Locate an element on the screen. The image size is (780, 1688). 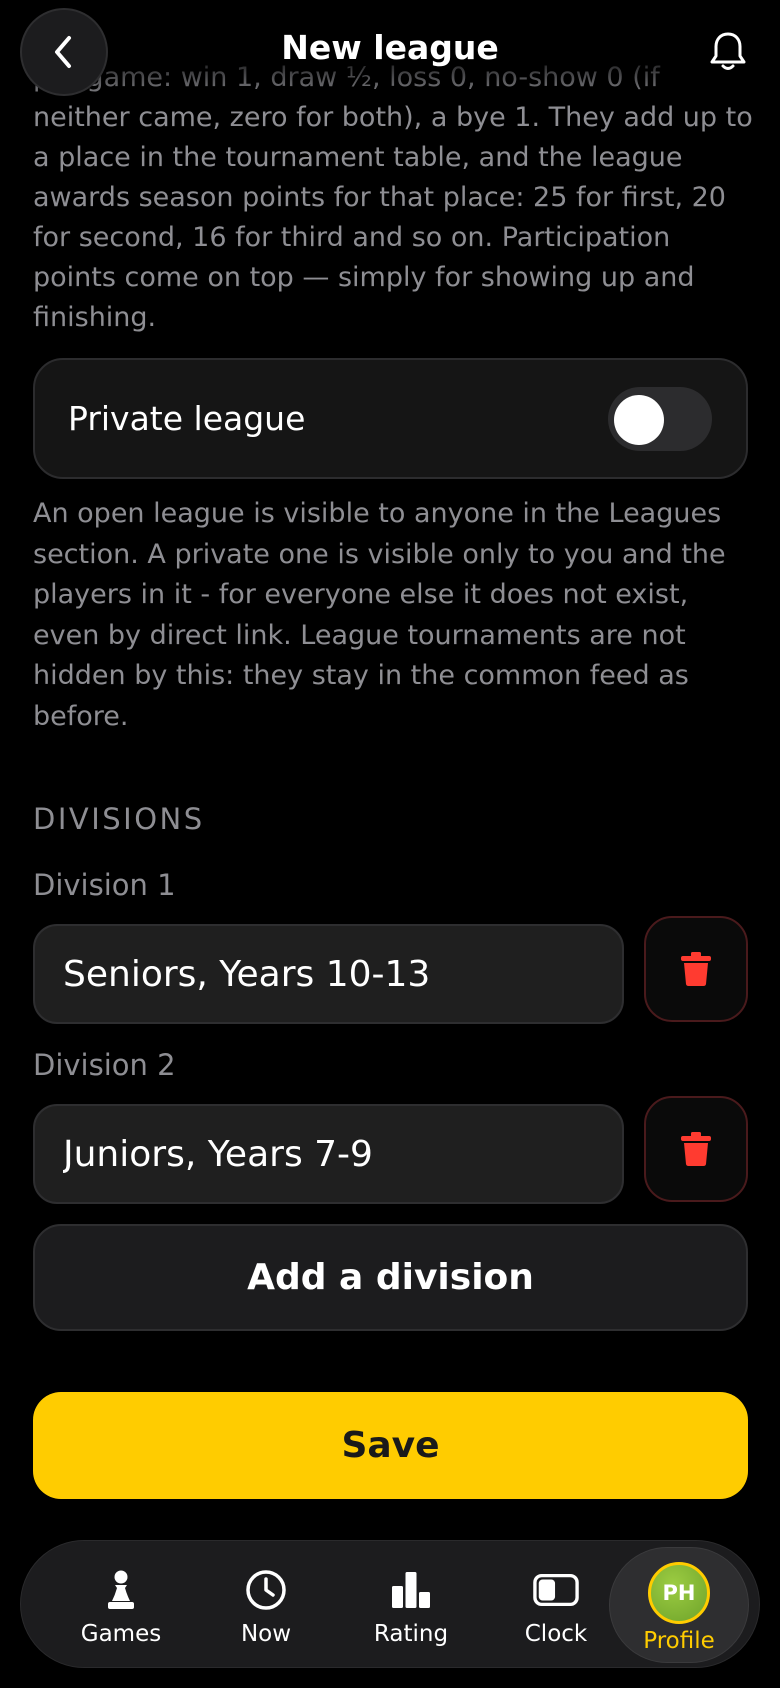
pawn-icon is located at coordinates (121, 1590).